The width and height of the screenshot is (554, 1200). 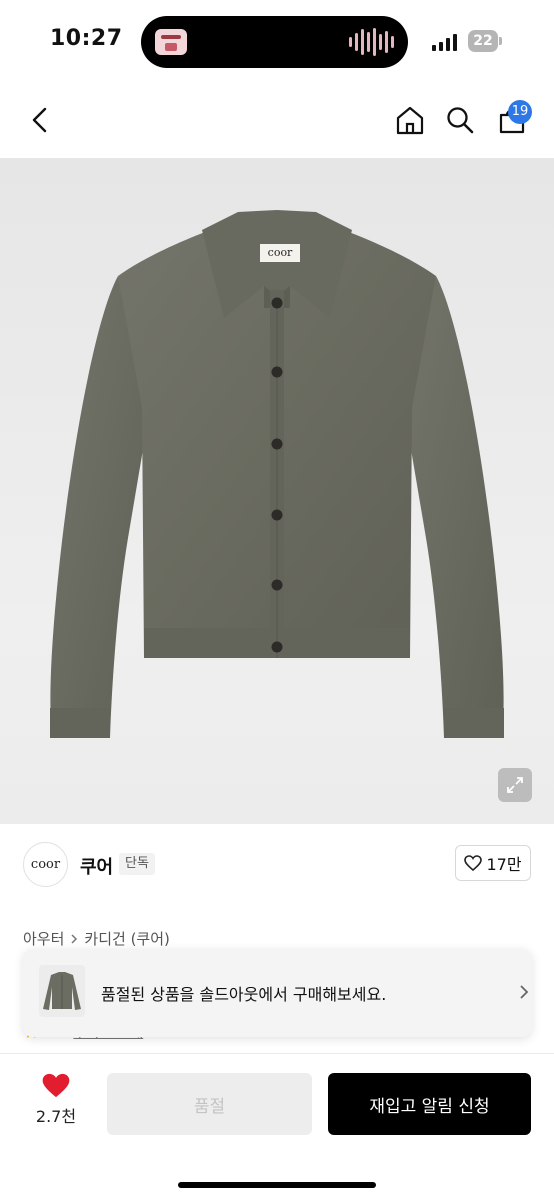 I want to click on home-icon, so click(x=410, y=120).